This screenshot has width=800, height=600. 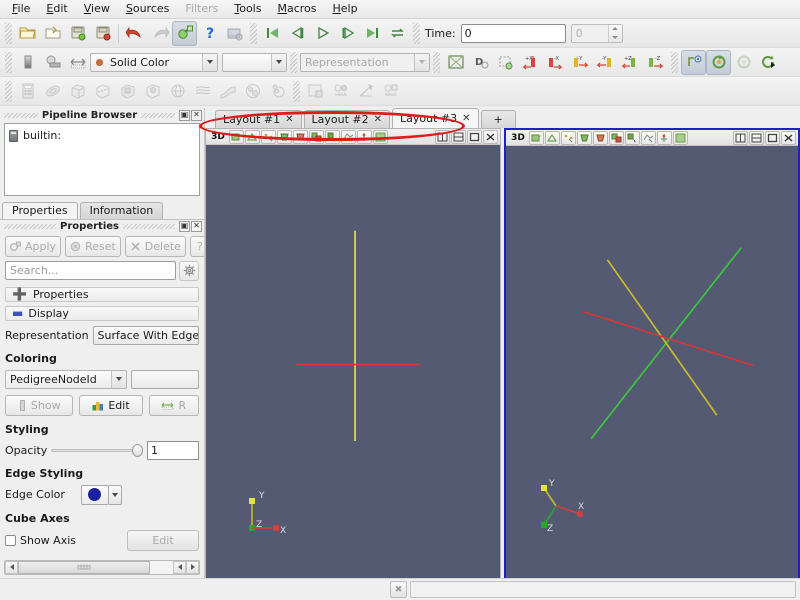 What do you see at coordinates (615, 29) in the screenshot?
I see `spin-up-icon` at bounding box center [615, 29].